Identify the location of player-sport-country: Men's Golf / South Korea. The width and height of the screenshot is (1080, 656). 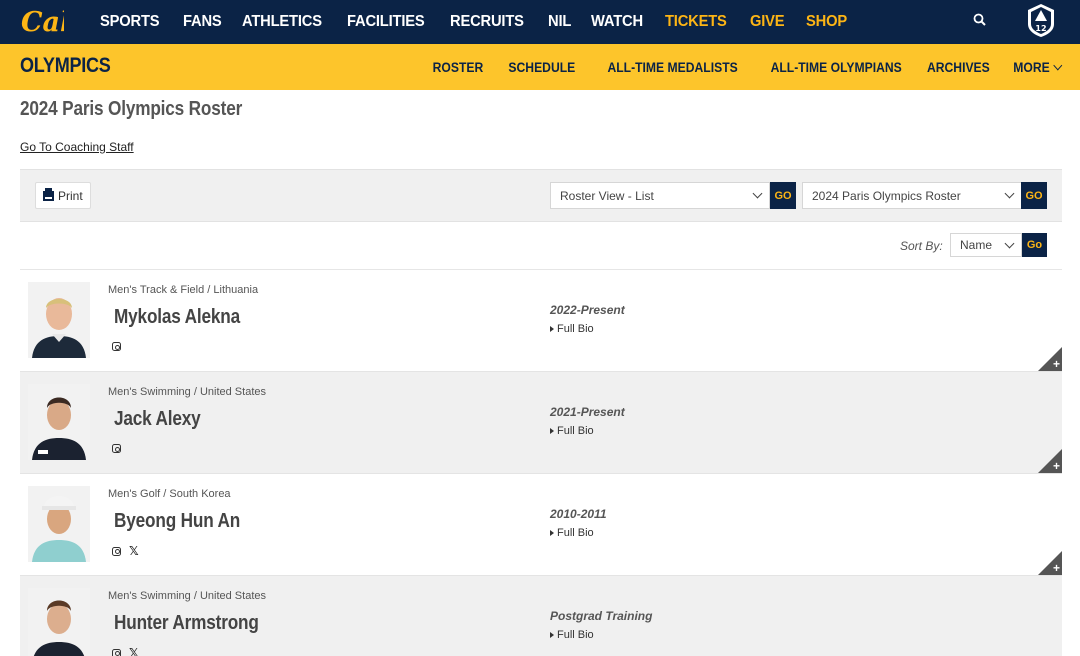
(169, 494).